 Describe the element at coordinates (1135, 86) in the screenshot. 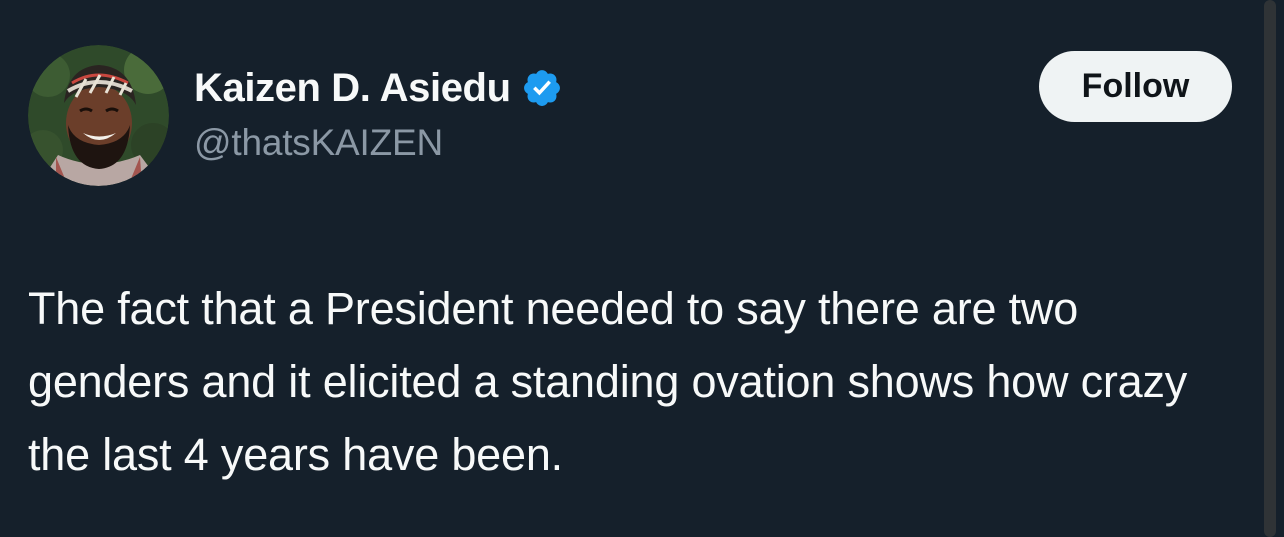

I see `follow-button: Follow` at that location.